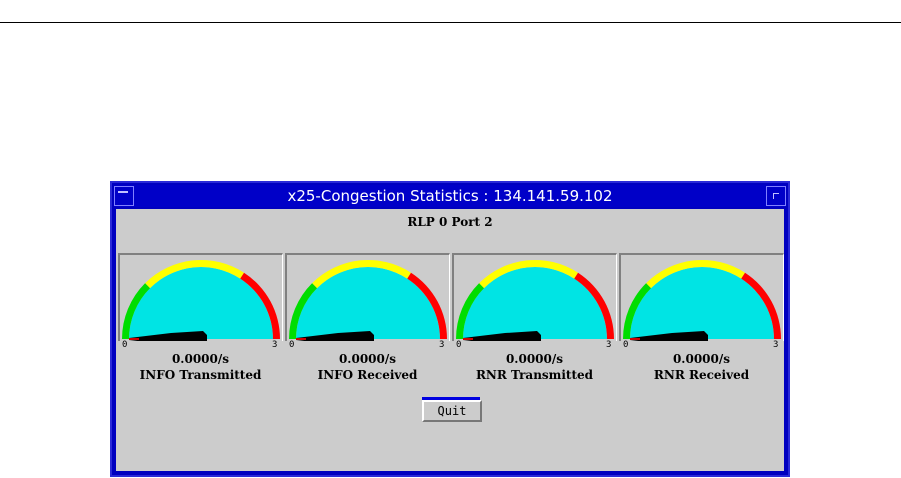  Describe the element at coordinates (701, 375) in the screenshot. I see `gauge-label: RNR Received` at that location.